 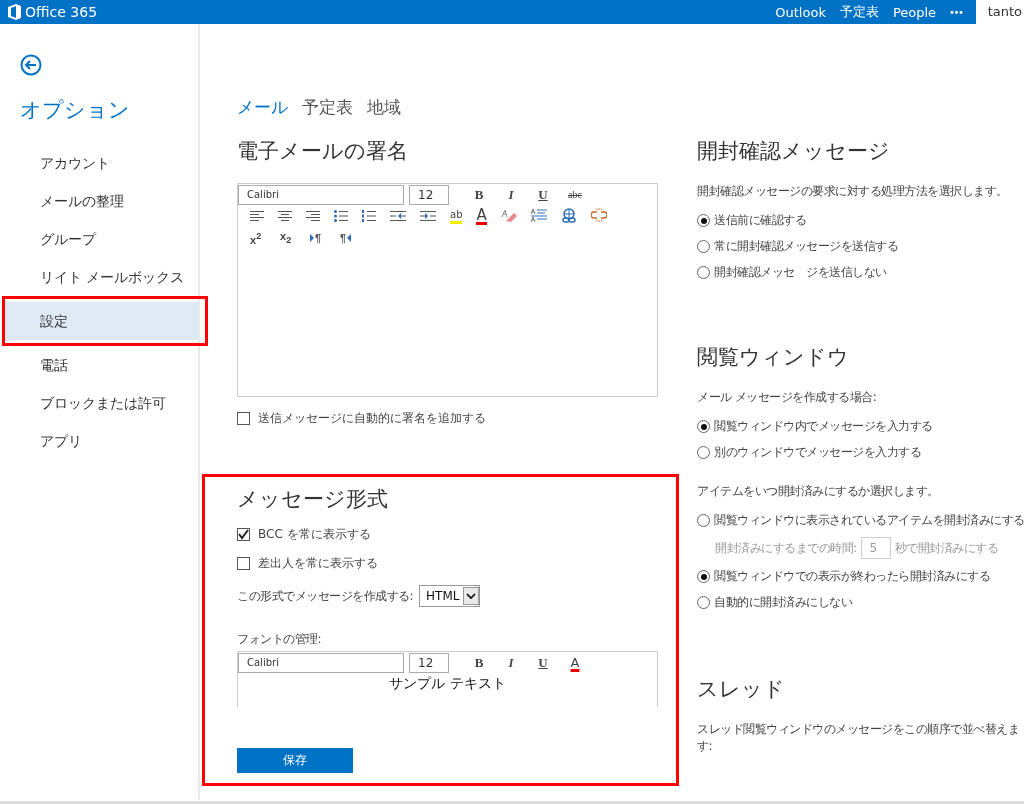 What do you see at coordinates (280, 639) in the screenshot?
I see `field-label: フォントの管理:` at bounding box center [280, 639].